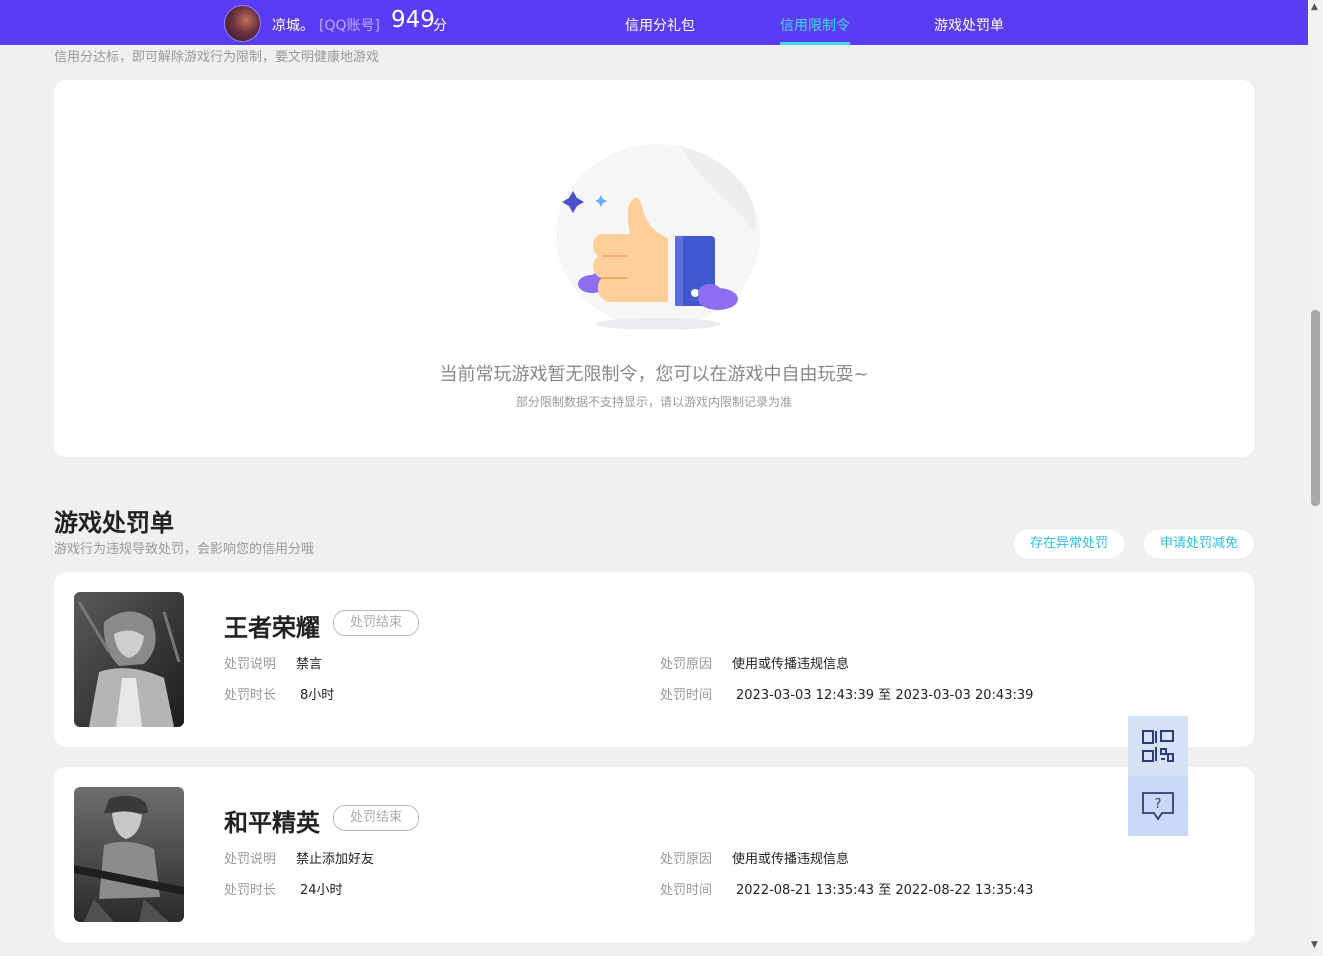 This screenshot has height=956, width=1323. Describe the element at coordinates (969, 25) in the screenshot. I see `nav-game-penalty: 游戏处罚单` at that location.